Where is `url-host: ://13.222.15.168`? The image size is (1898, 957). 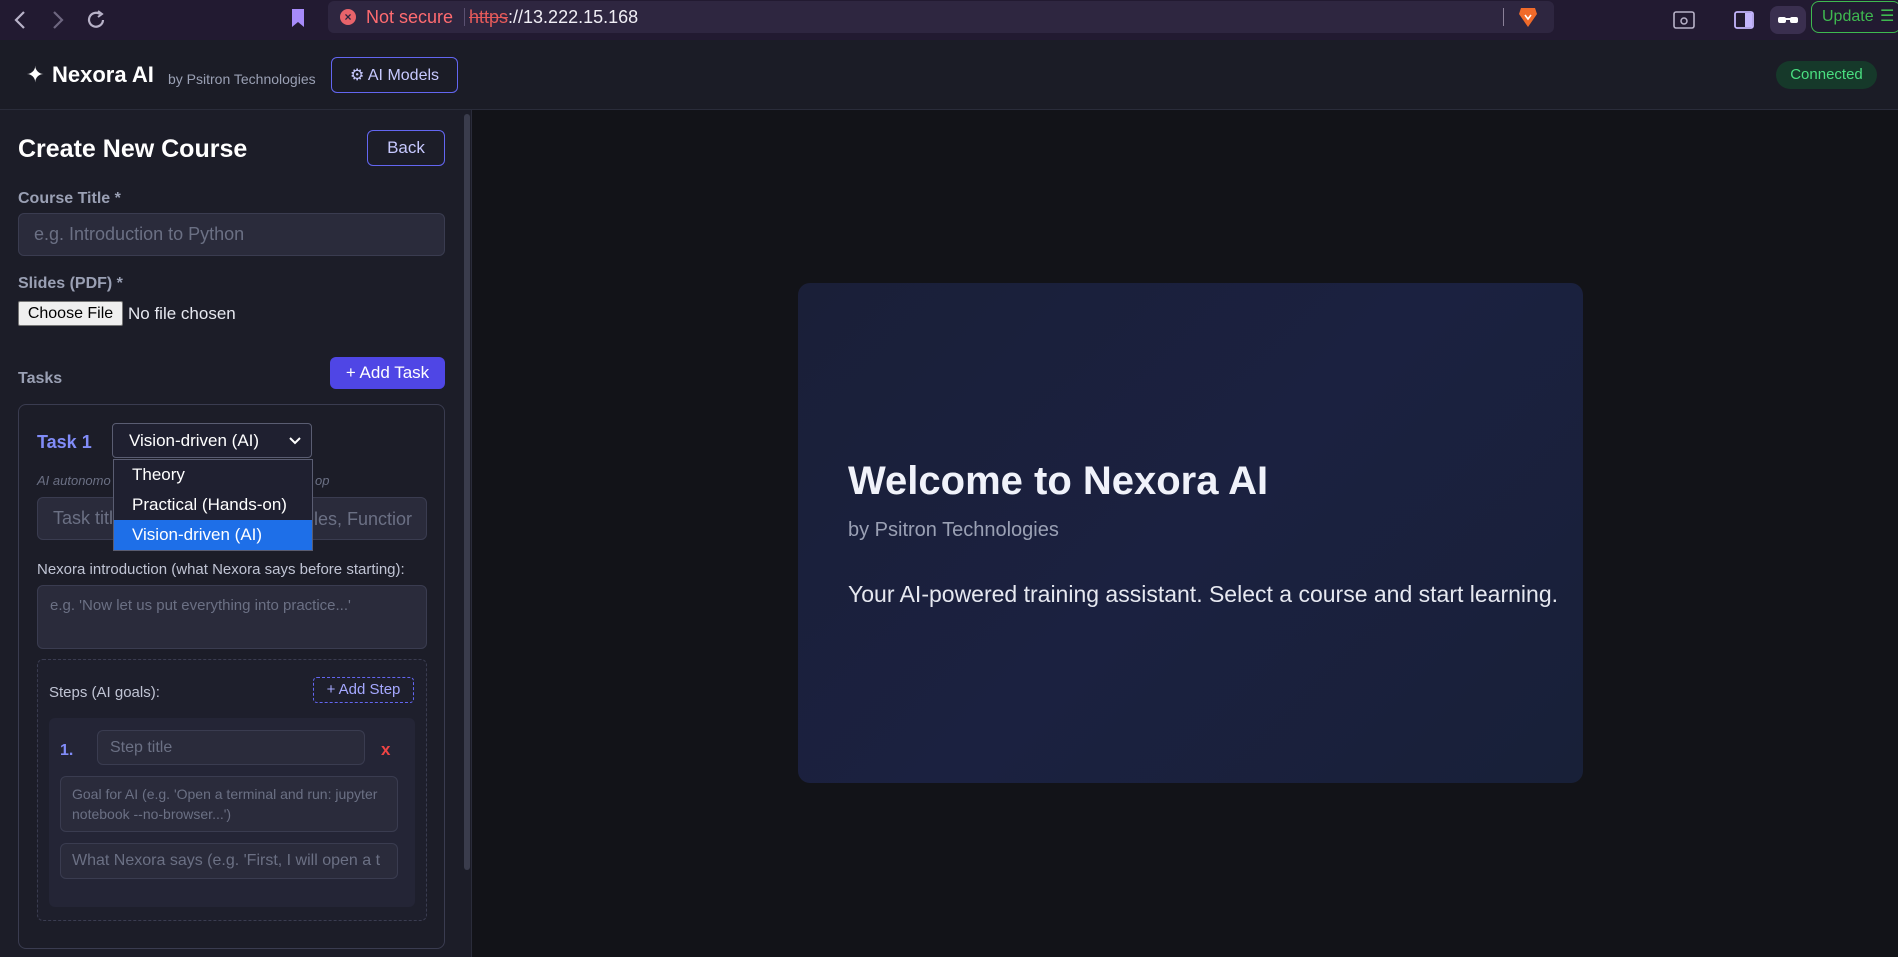
url-host: ://13.222.15.168 is located at coordinates (573, 17).